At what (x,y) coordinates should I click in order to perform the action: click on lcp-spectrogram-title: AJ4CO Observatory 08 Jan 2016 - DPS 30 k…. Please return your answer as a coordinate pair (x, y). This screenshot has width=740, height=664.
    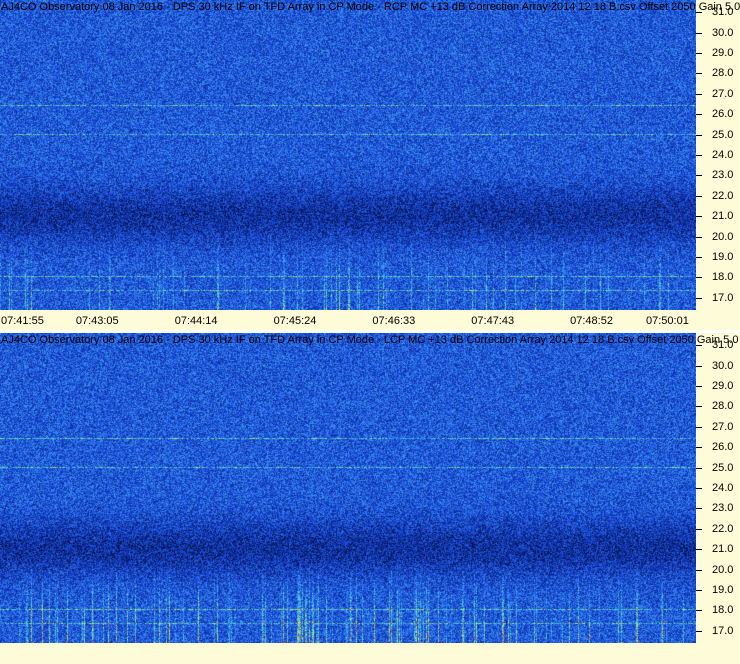
    Looking at the image, I should click on (370, 340).